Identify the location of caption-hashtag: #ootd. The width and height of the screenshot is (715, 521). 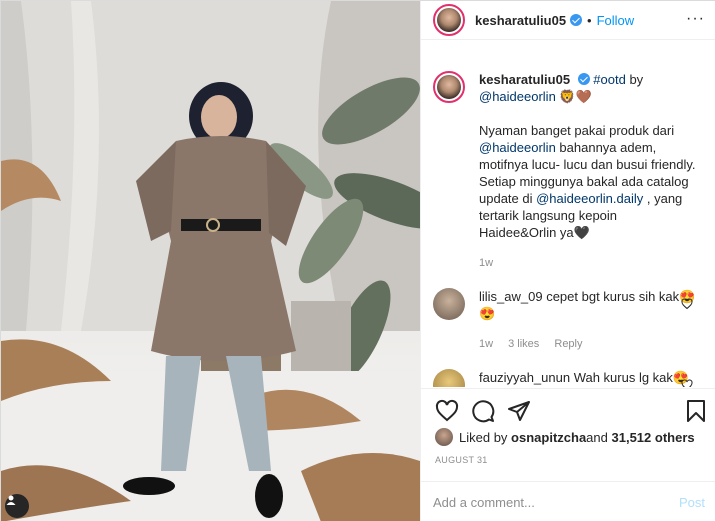
(609, 79).